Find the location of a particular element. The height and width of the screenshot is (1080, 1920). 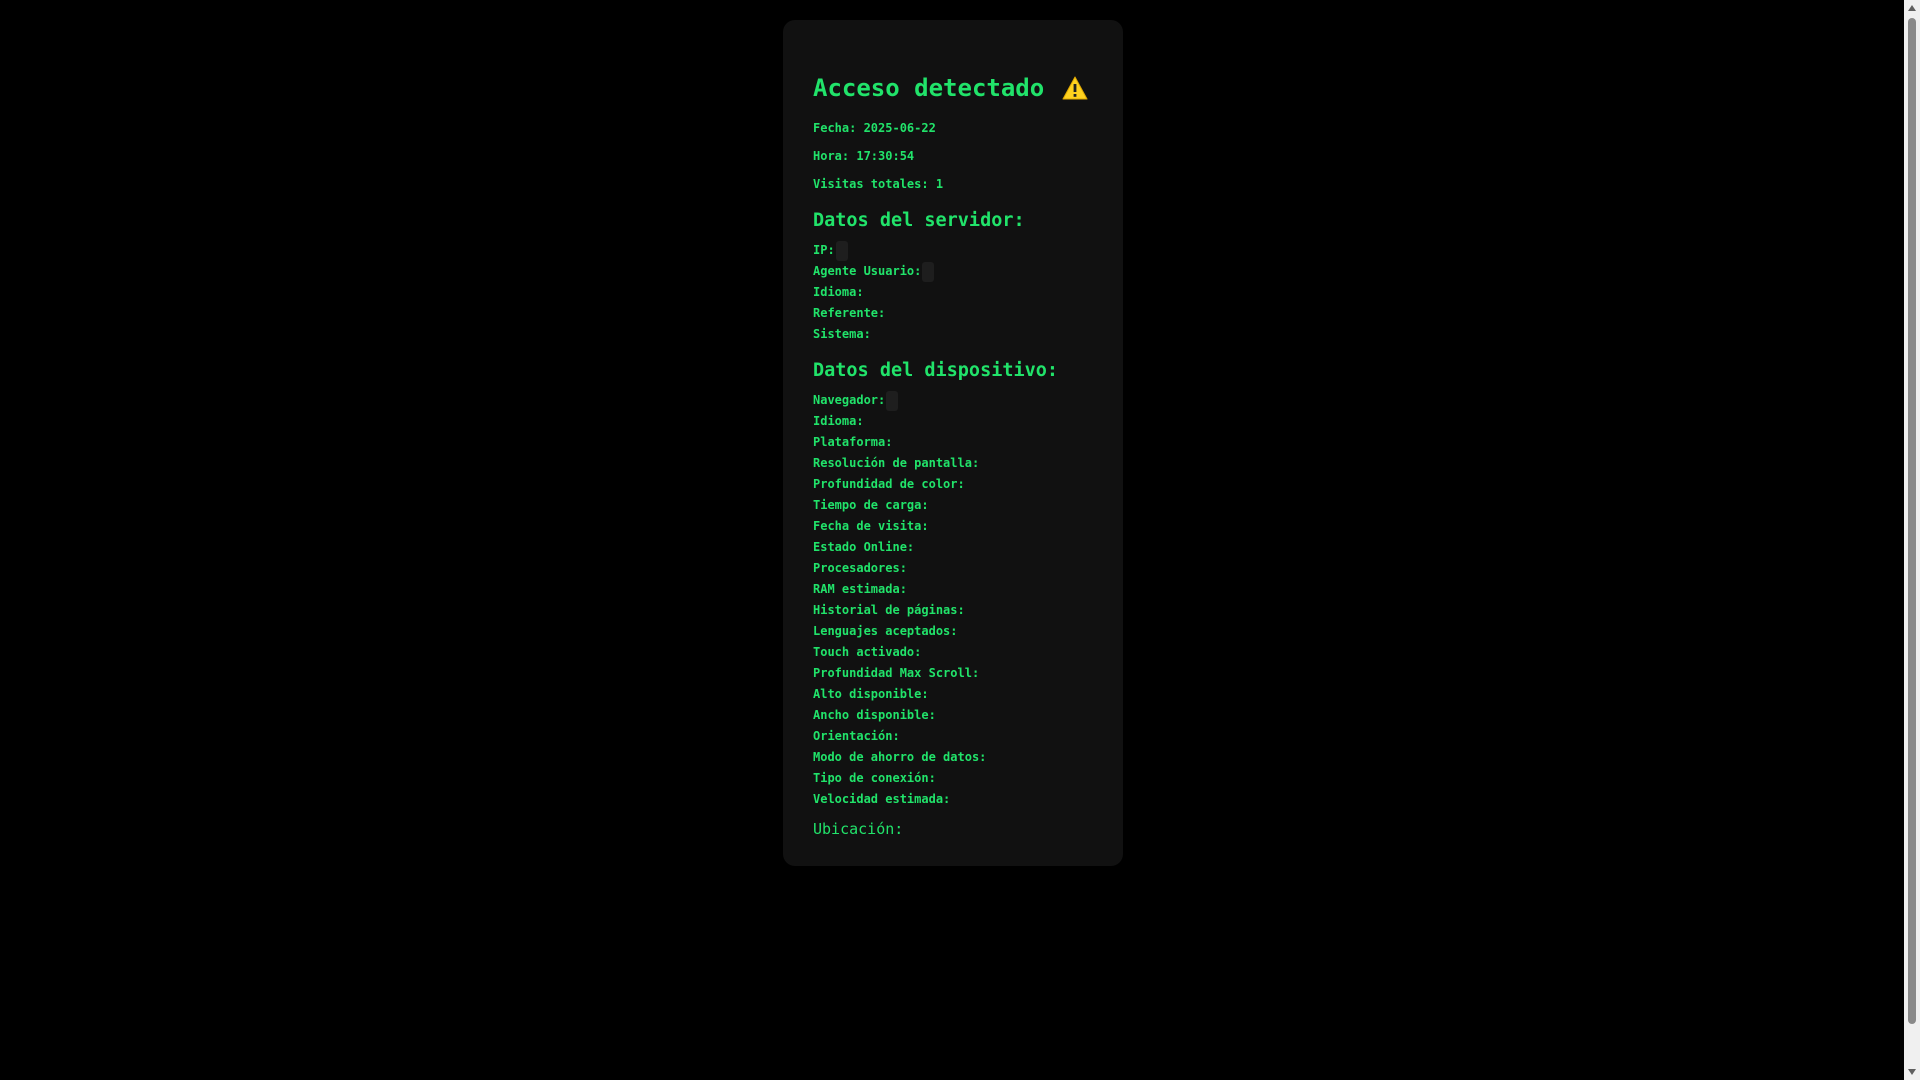

device-field-language: Idioma: is located at coordinates (953, 421).